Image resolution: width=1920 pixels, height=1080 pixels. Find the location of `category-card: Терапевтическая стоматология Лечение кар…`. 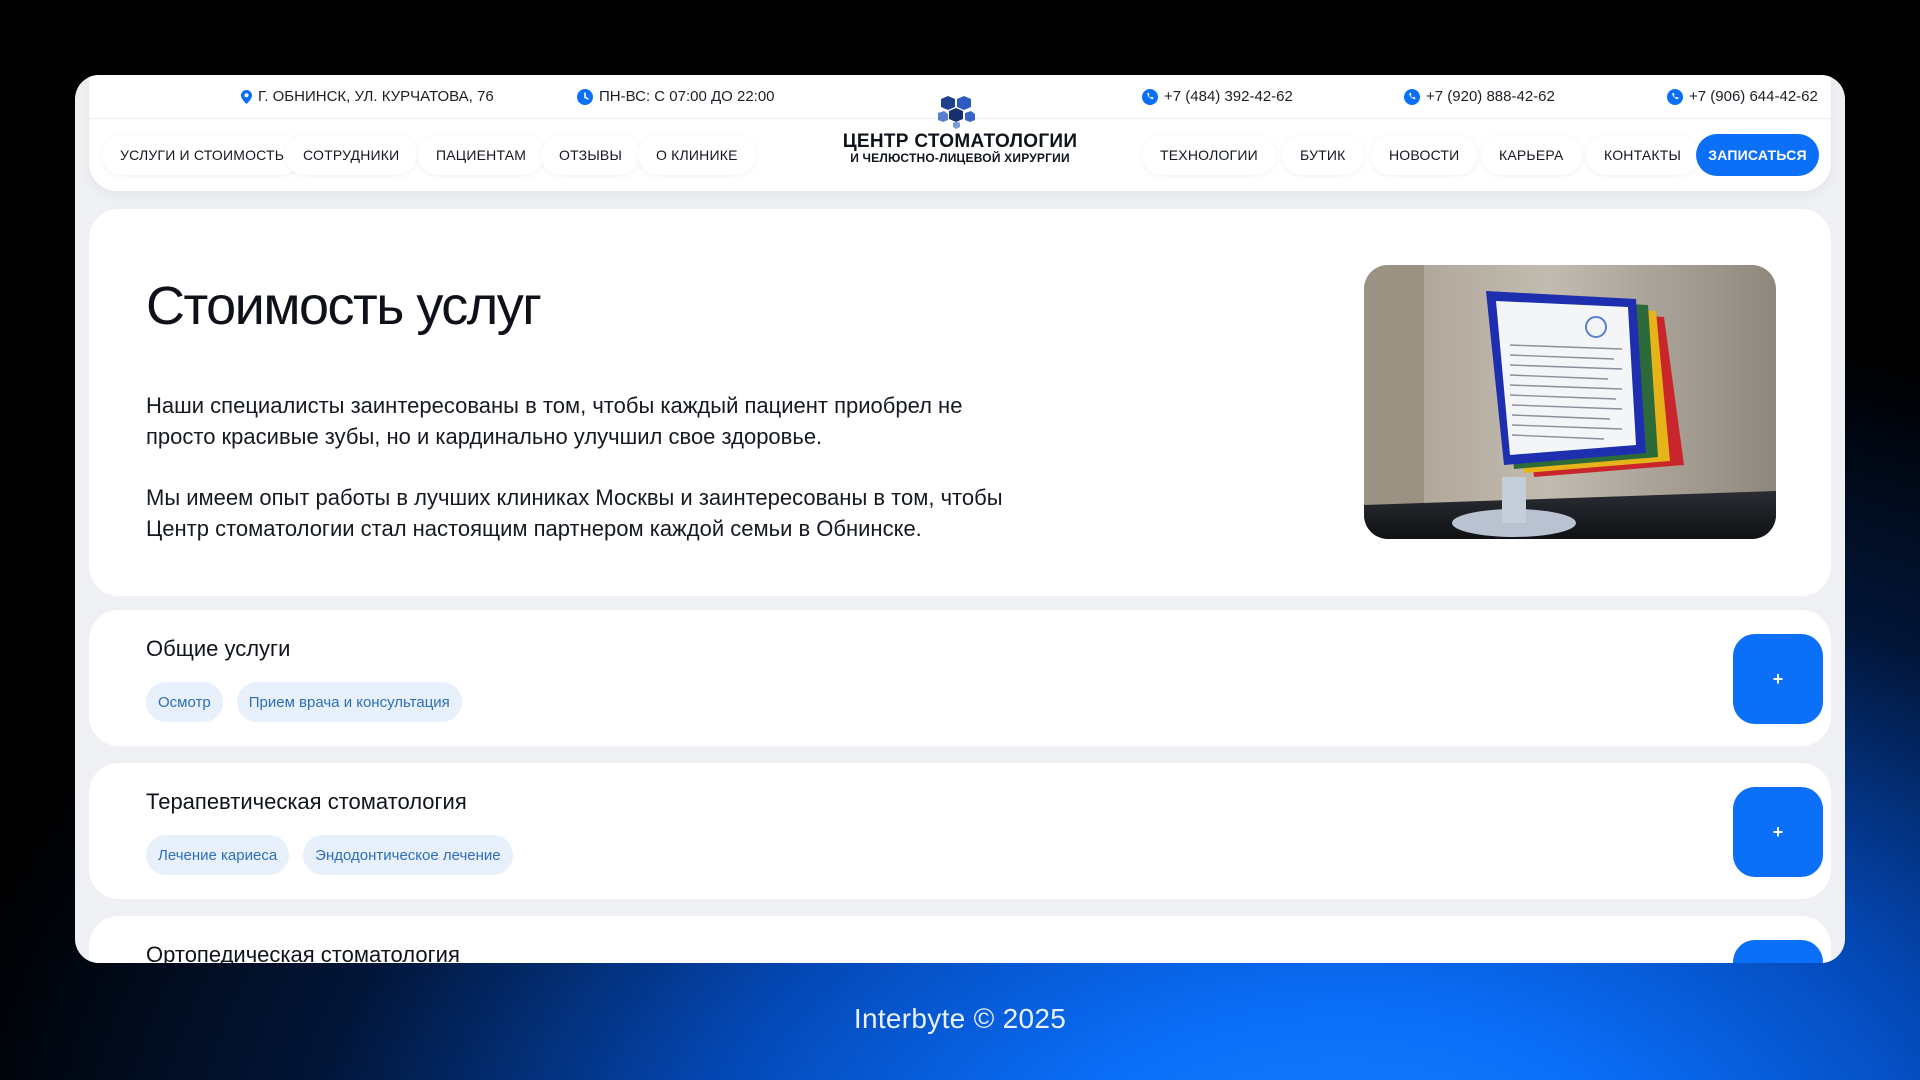

category-card: Терапевтическая стоматология Лечение кар… is located at coordinates (960, 831).